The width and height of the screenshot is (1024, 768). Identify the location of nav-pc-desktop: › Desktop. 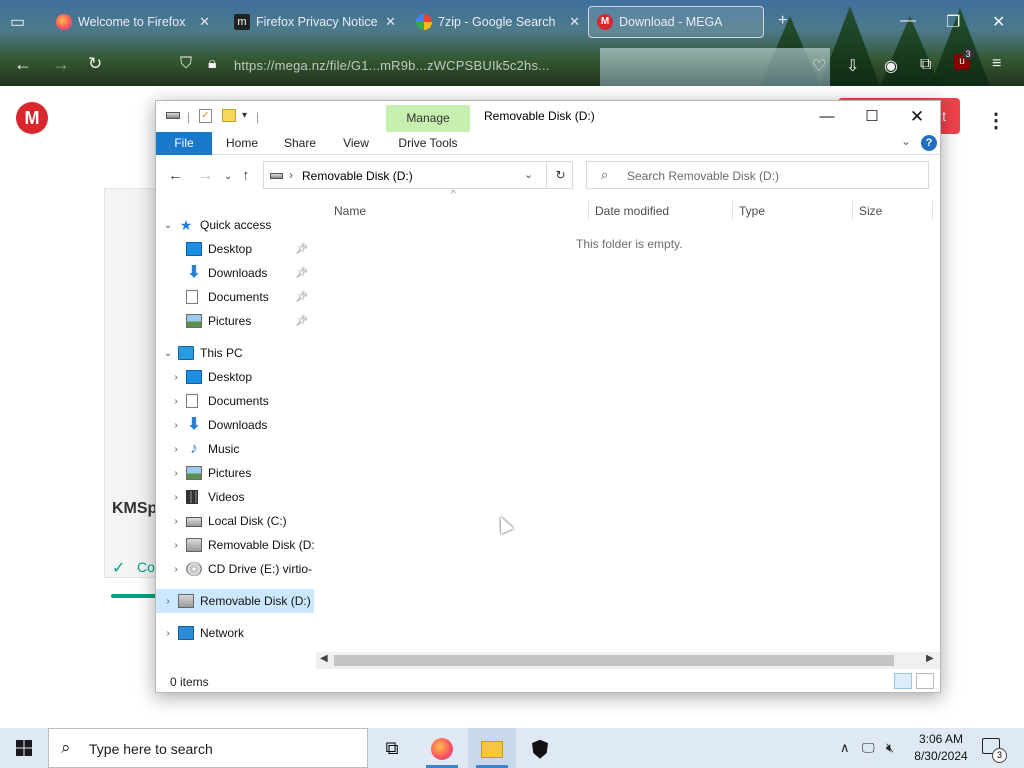
(235, 377).